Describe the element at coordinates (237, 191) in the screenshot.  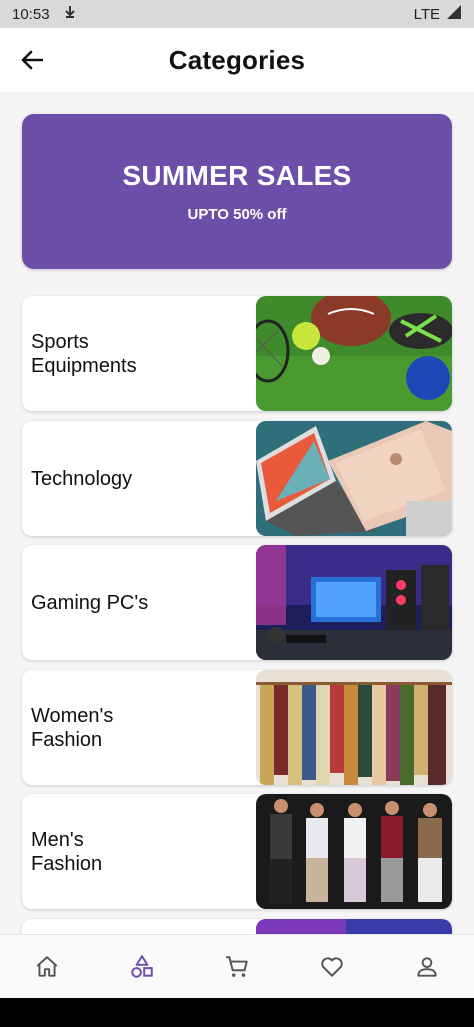
I see `summer-sales-banner: SUMMER SALES UPTO 50% off` at that location.